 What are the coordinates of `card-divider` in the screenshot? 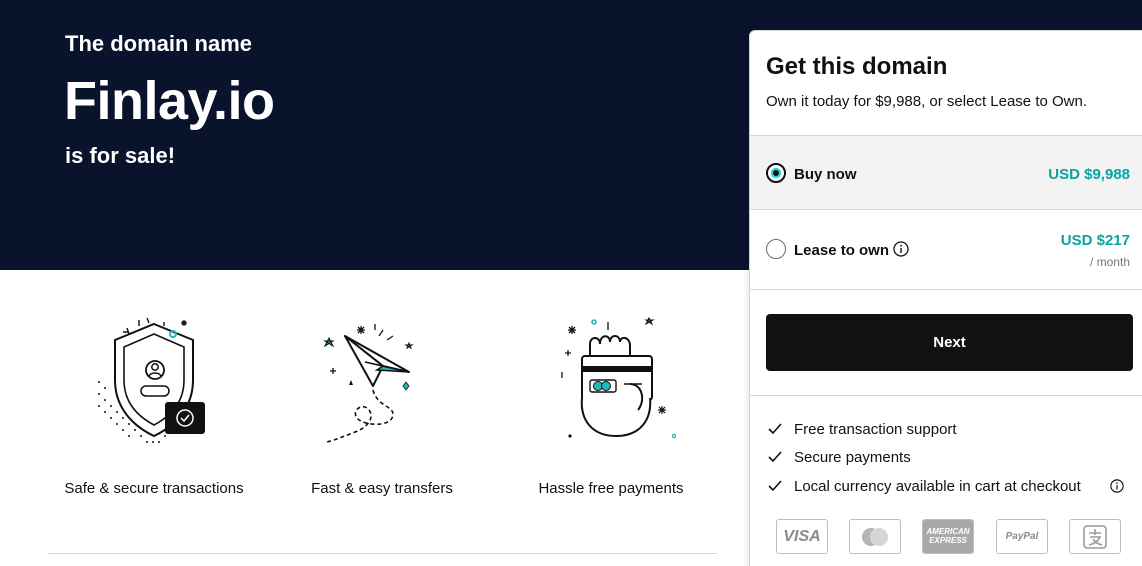 It's located at (946, 395).